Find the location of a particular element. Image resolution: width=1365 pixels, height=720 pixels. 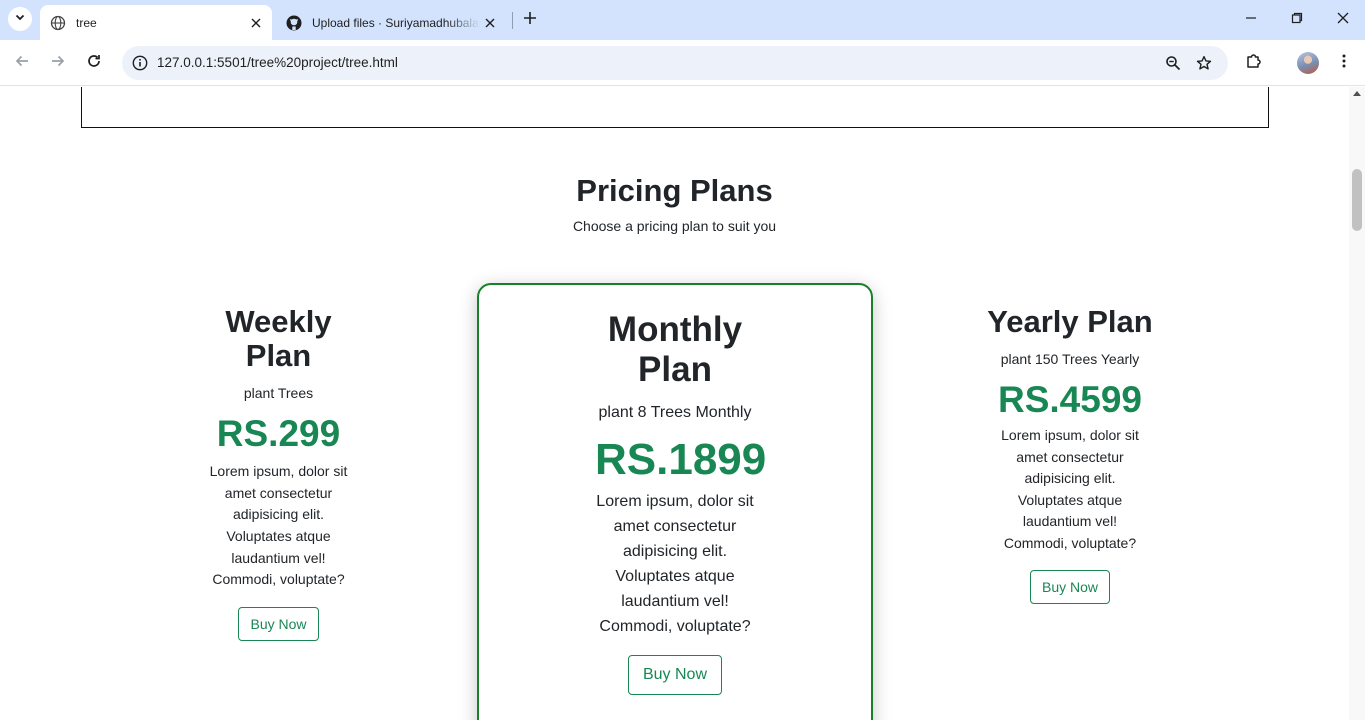

pricing-subtitle: Choose a pricing plan to suit you is located at coordinates (674, 226).